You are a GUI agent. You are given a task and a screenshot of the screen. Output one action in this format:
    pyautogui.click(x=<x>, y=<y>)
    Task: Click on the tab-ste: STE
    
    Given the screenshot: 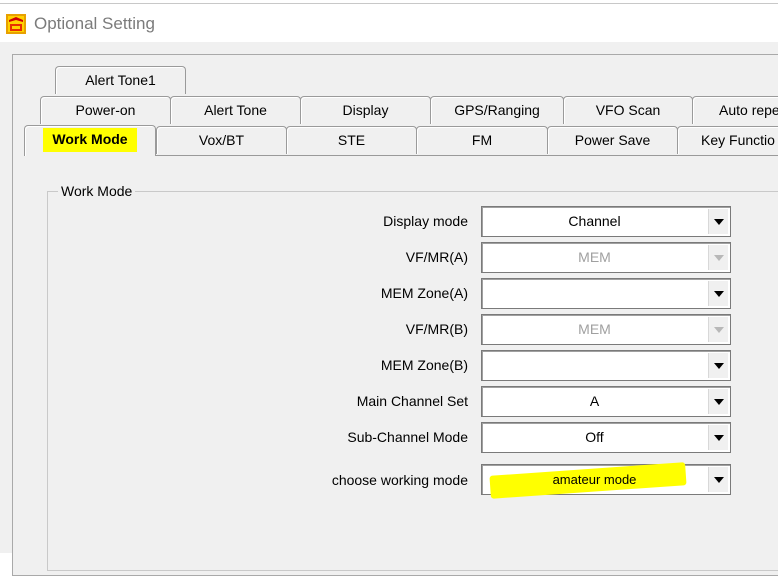 What is the action you would take?
    pyautogui.click(x=351, y=140)
    